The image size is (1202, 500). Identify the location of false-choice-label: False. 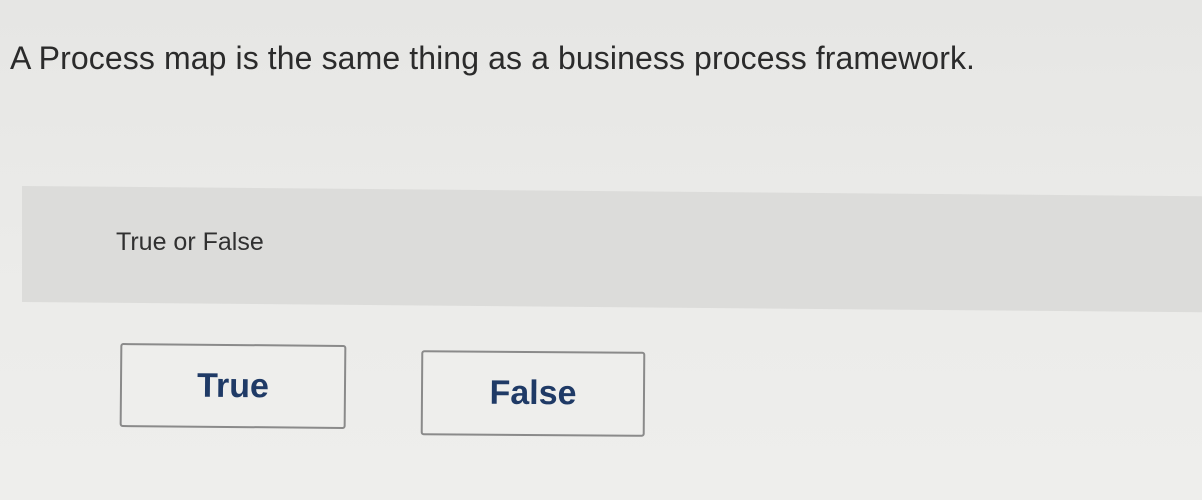
(533, 393).